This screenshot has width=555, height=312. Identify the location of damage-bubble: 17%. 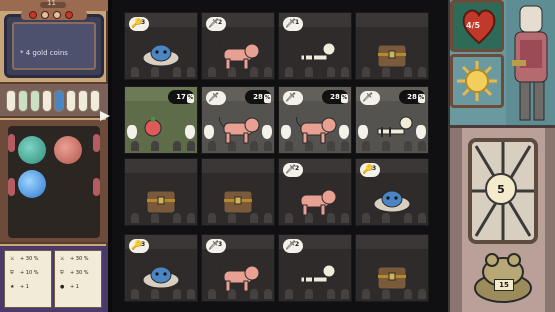
(181, 97).